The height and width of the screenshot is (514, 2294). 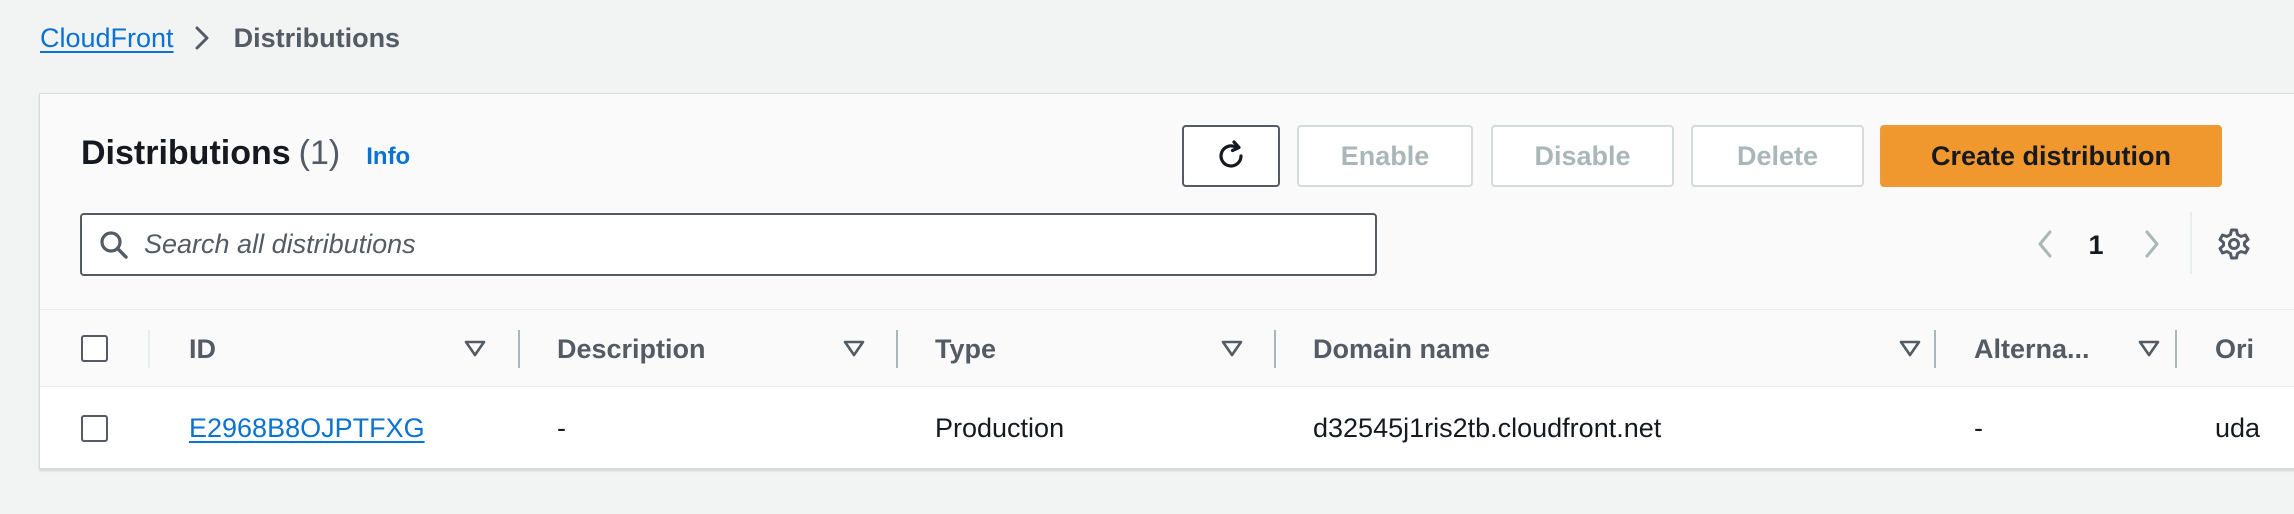 I want to click on column-header-id: ID, so click(x=359, y=349).